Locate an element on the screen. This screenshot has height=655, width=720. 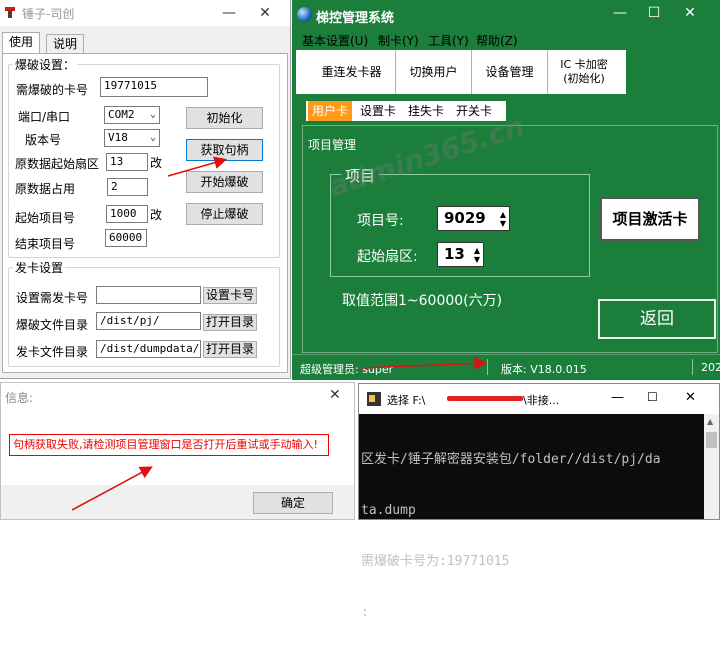
error-message: 句柄获取失败,请检测项目管理窗口是否打开后重试或手动输入! is located at coordinates (169, 445).